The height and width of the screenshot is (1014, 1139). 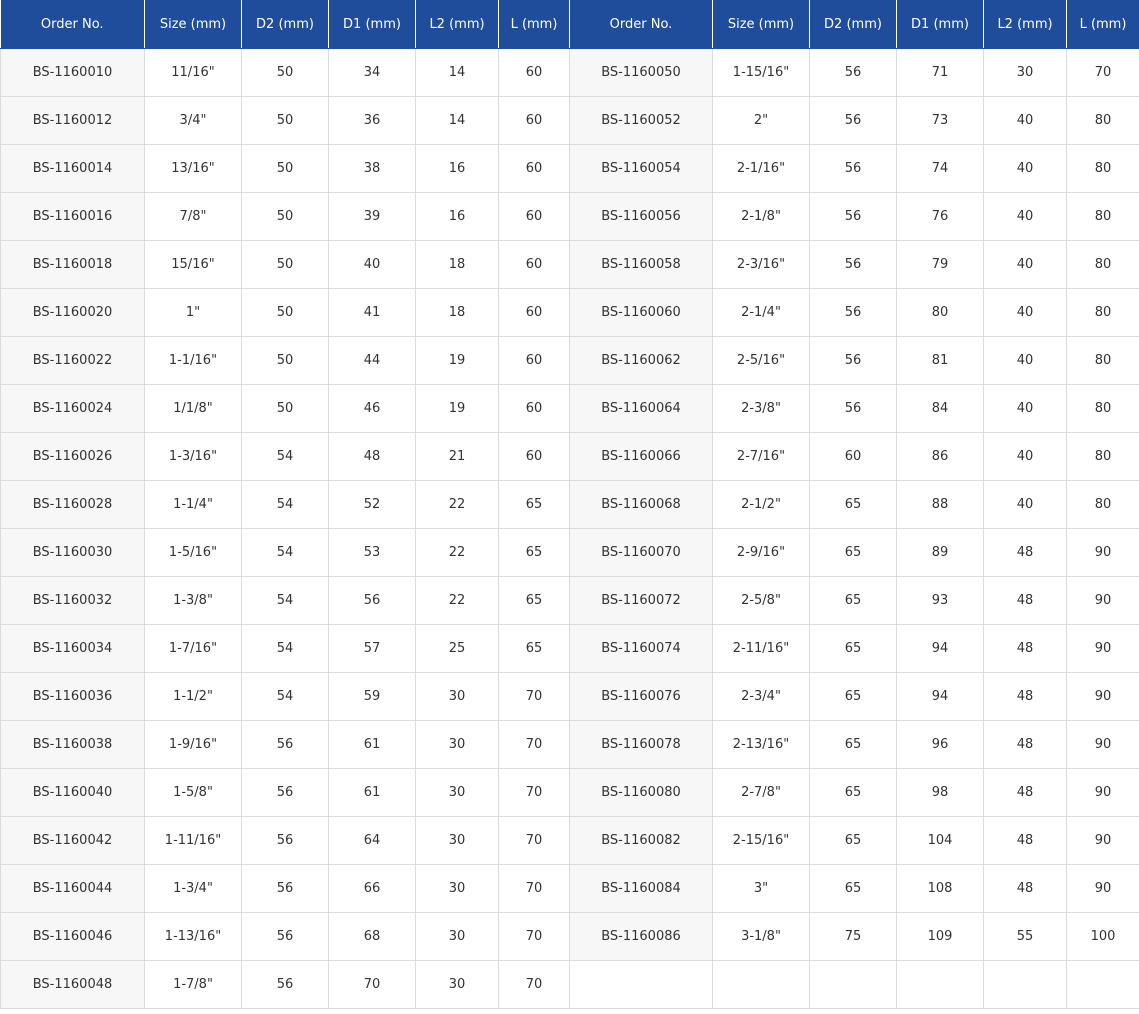 I want to click on table-cell: 98, so click(x=940, y=792).